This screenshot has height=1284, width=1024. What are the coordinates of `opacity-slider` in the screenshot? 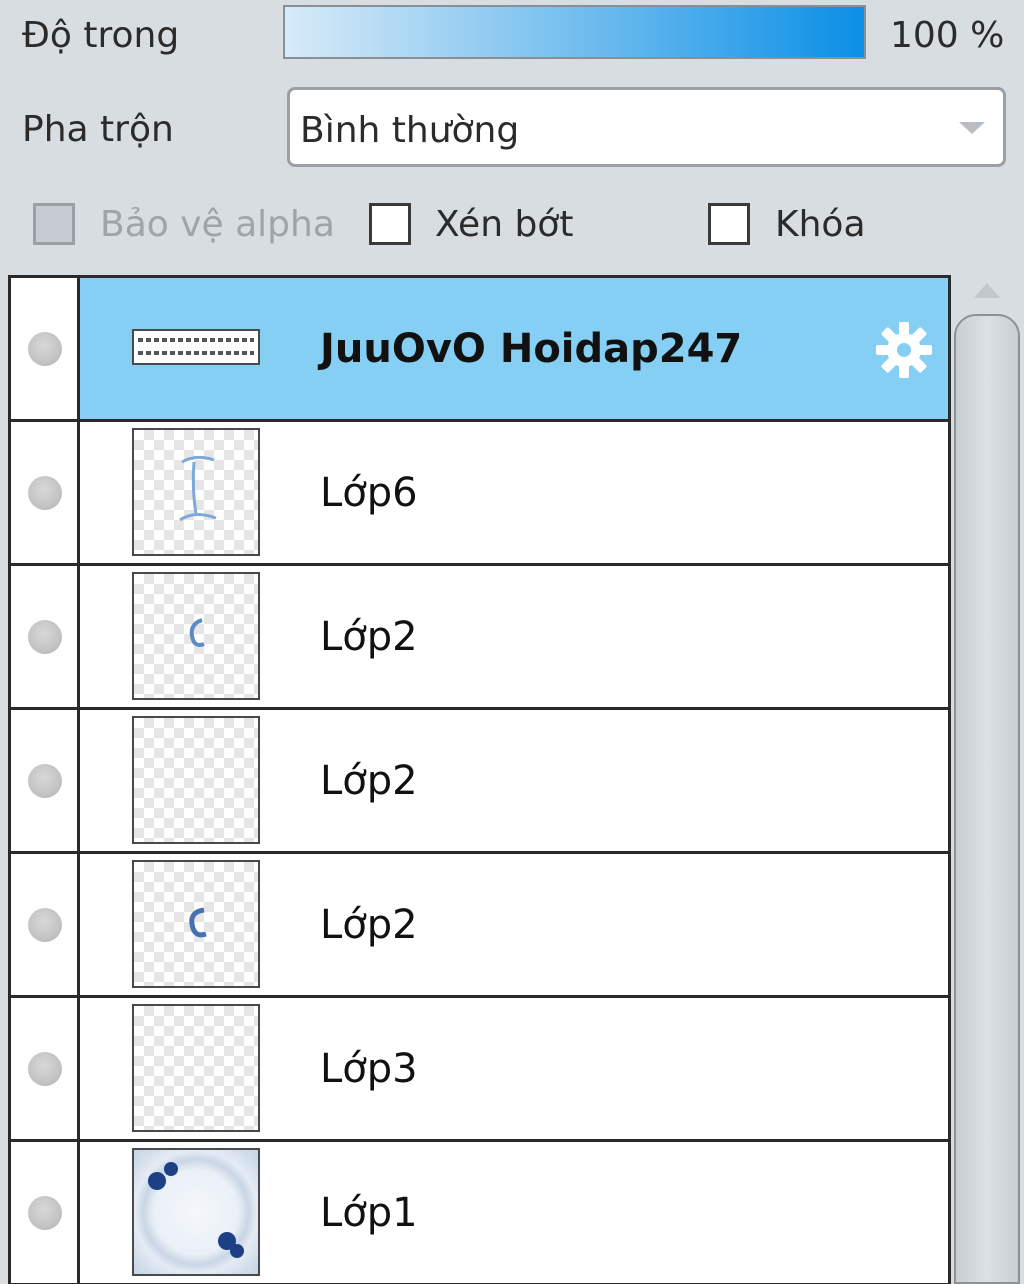 It's located at (574, 32).